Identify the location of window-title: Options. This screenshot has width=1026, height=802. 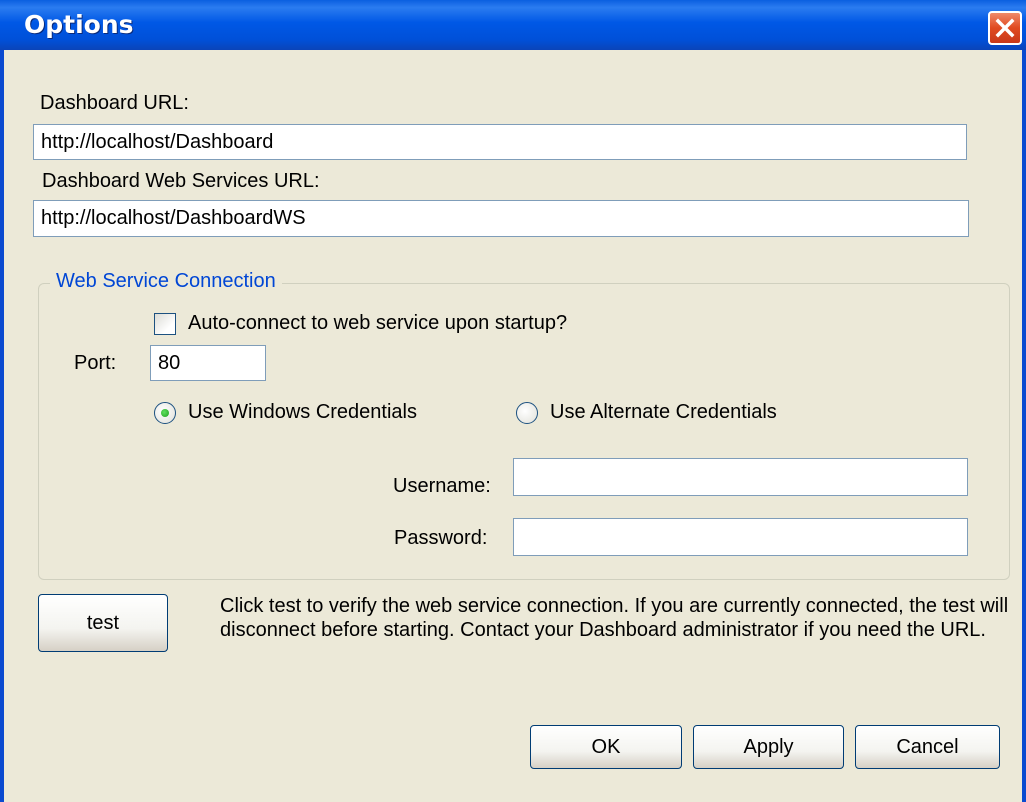
(79, 24).